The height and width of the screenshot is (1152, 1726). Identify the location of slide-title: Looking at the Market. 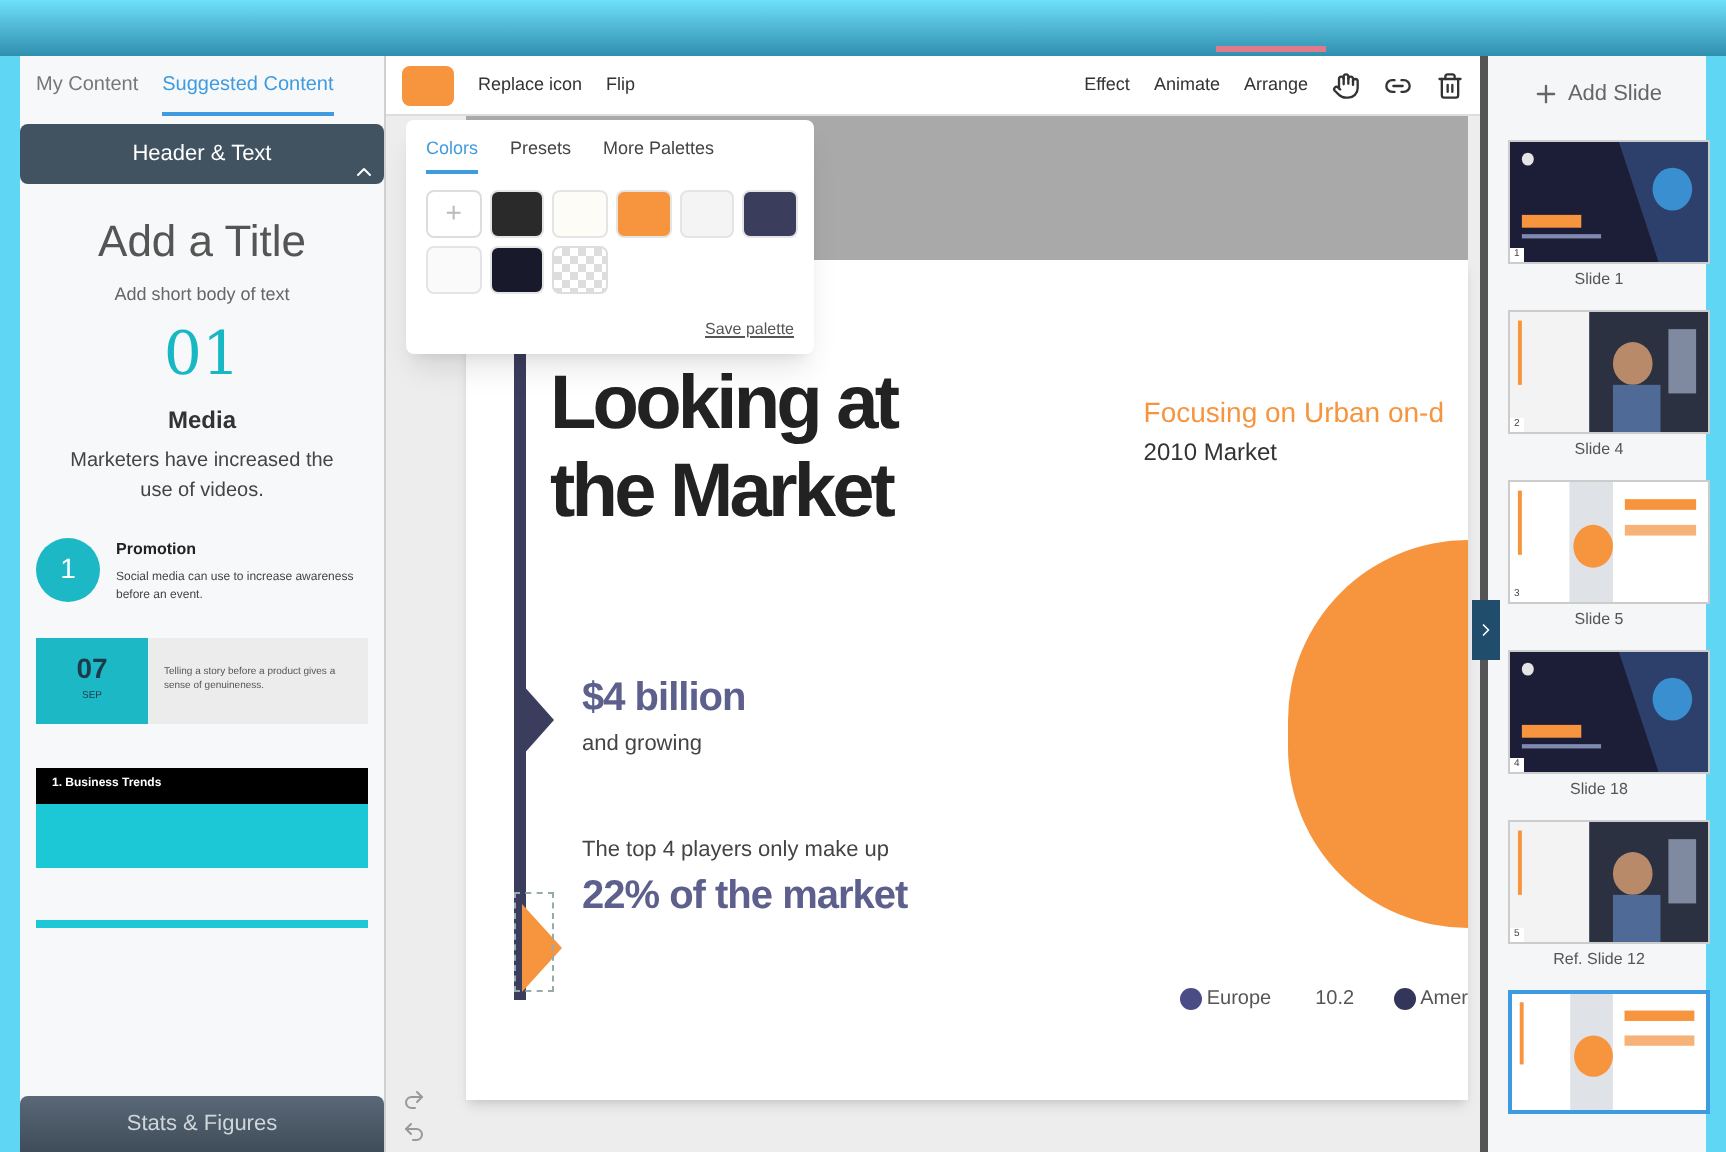
(725, 448).